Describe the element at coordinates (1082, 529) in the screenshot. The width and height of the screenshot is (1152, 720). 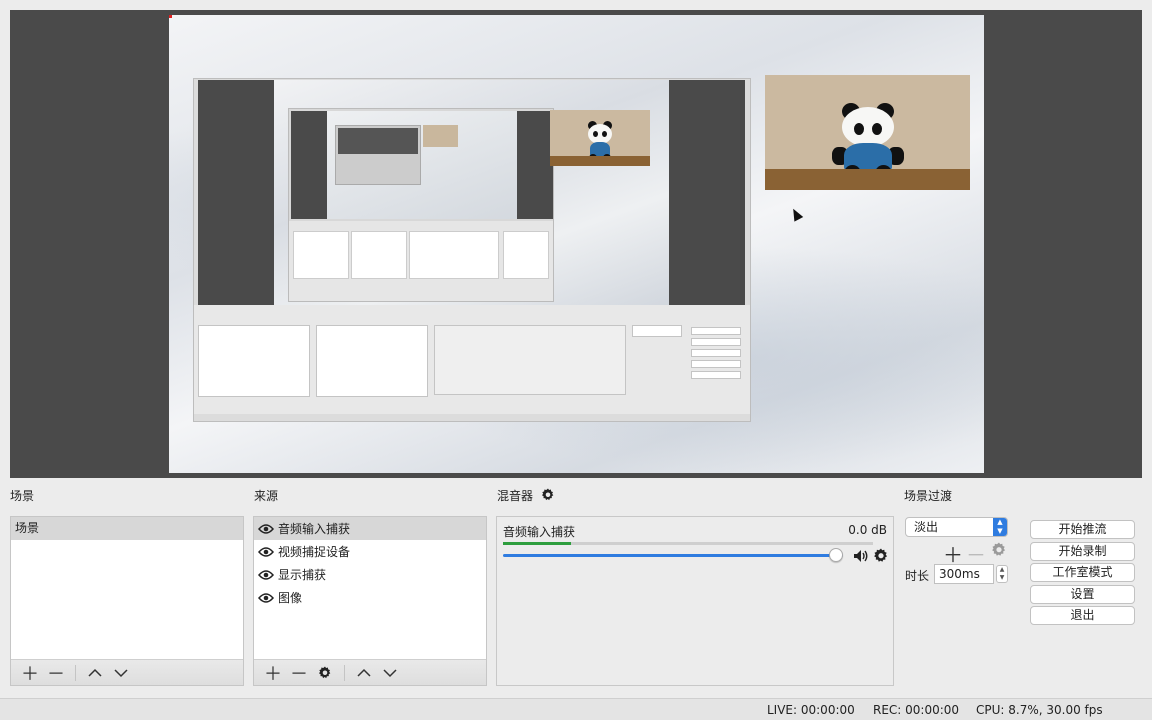
I see `start-streaming-button: 开始推流` at that location.